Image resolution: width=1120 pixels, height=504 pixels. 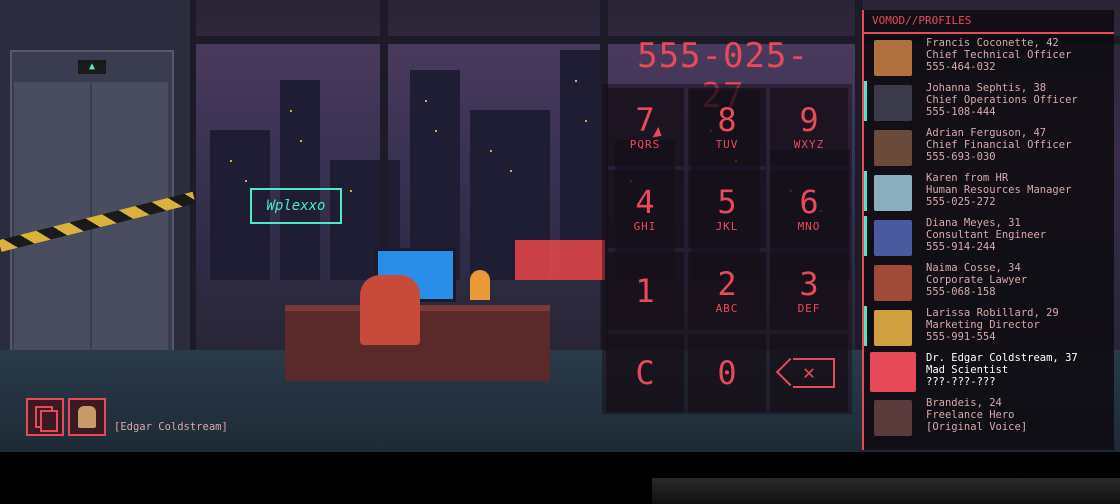 What do you see at coordinates (961, 292) in the screenshot?
I see `profile-number: 555-068-158` at bounding box center [961, 292].